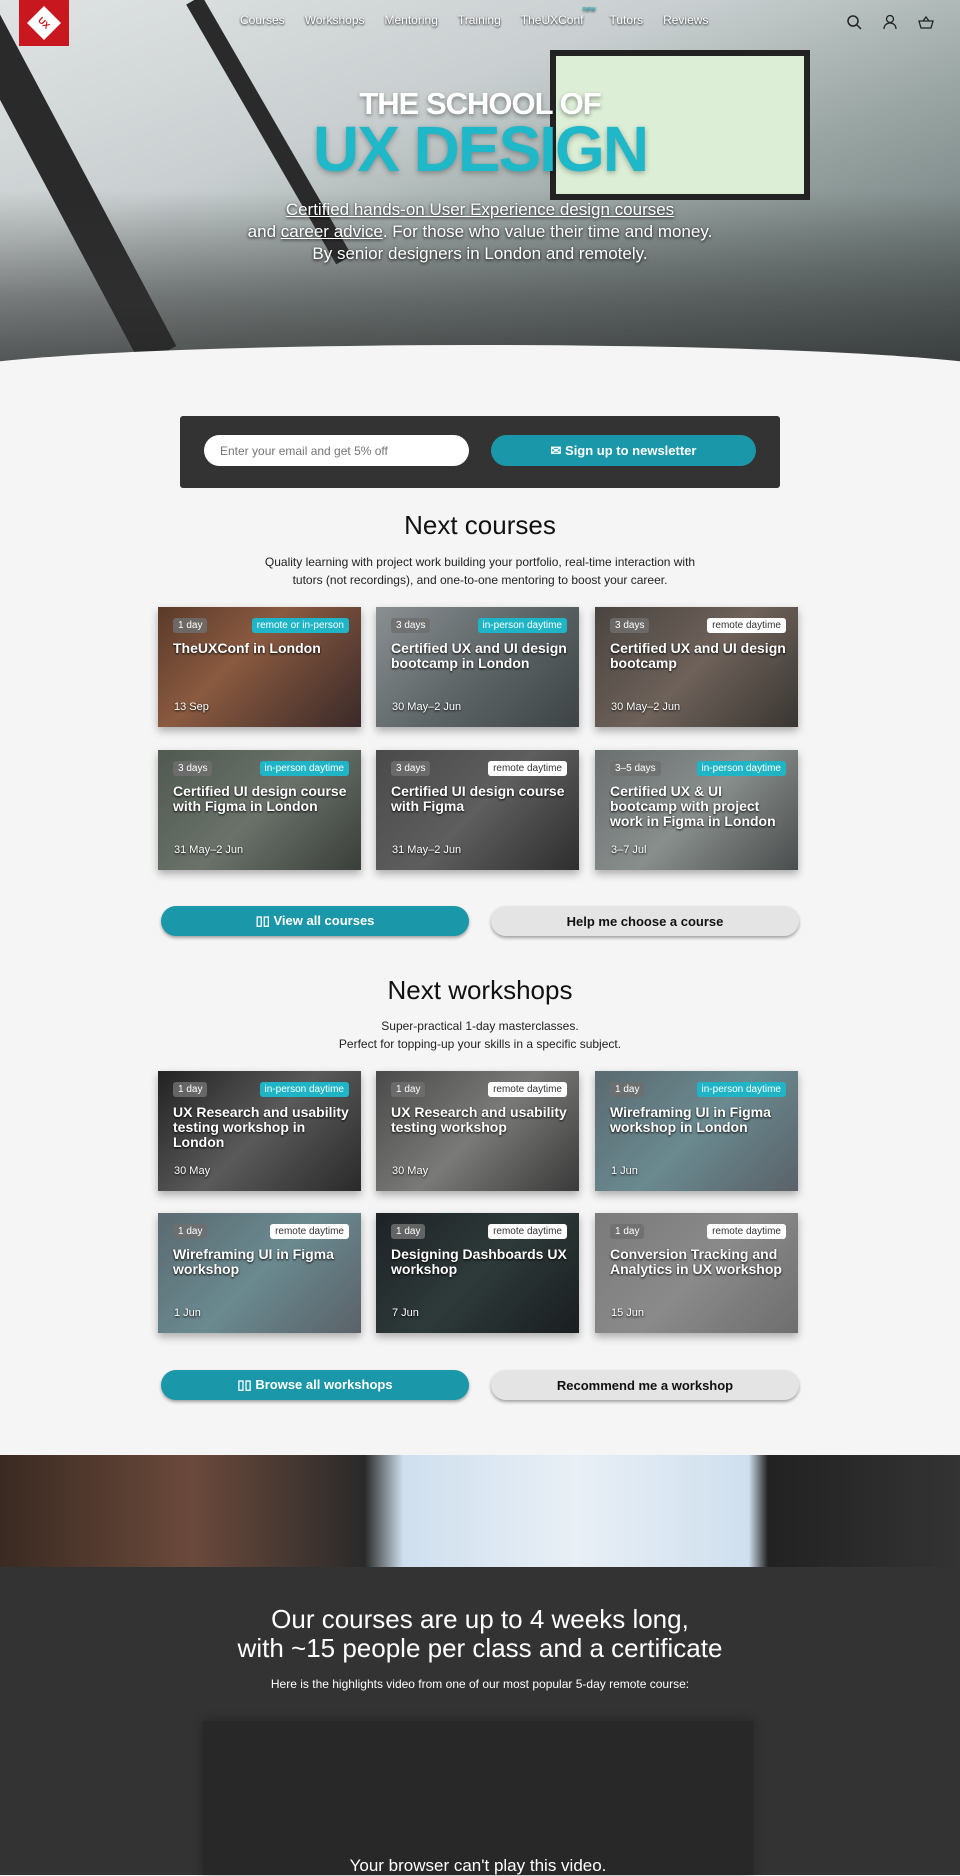  What do you see at coordinates (480, 1619) in the screenshot?
I see `title-line: Our courses are up to 4 weeks long,` at bounding box center [480, 1619].